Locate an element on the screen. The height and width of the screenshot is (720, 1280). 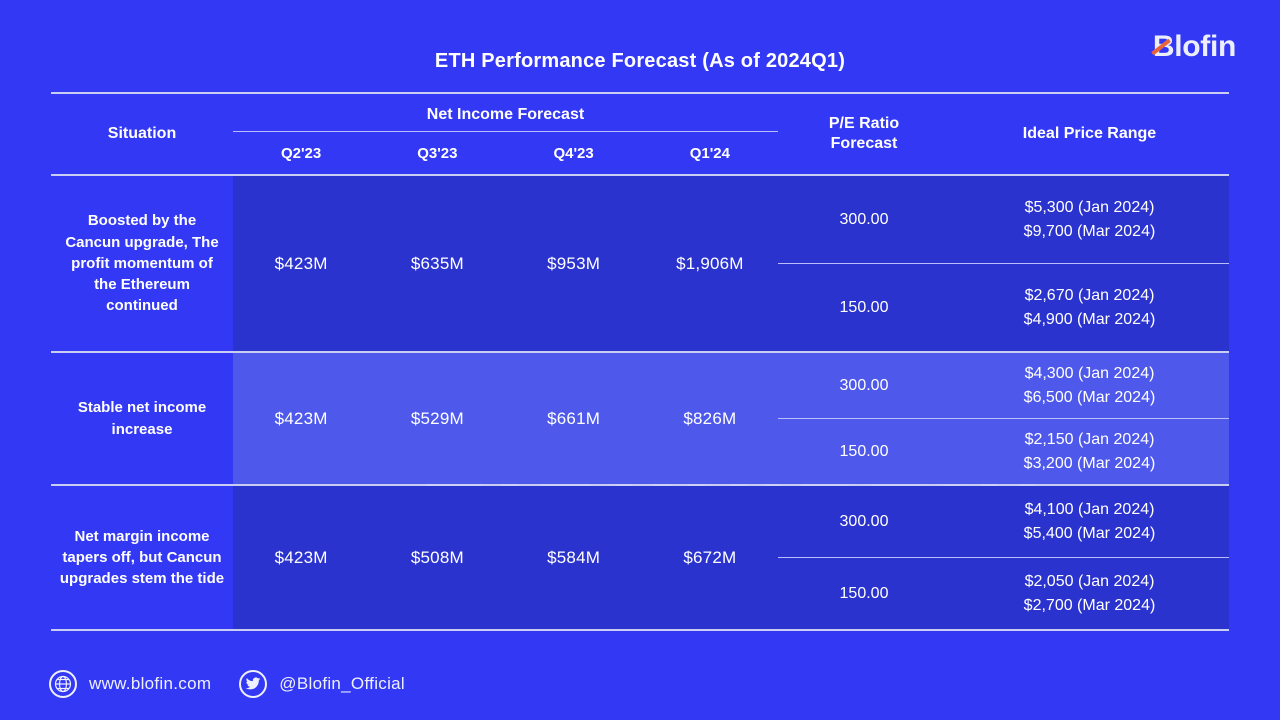
price-jan: $2,150 (Jan 2024) is located at coordinates (1089, 440).